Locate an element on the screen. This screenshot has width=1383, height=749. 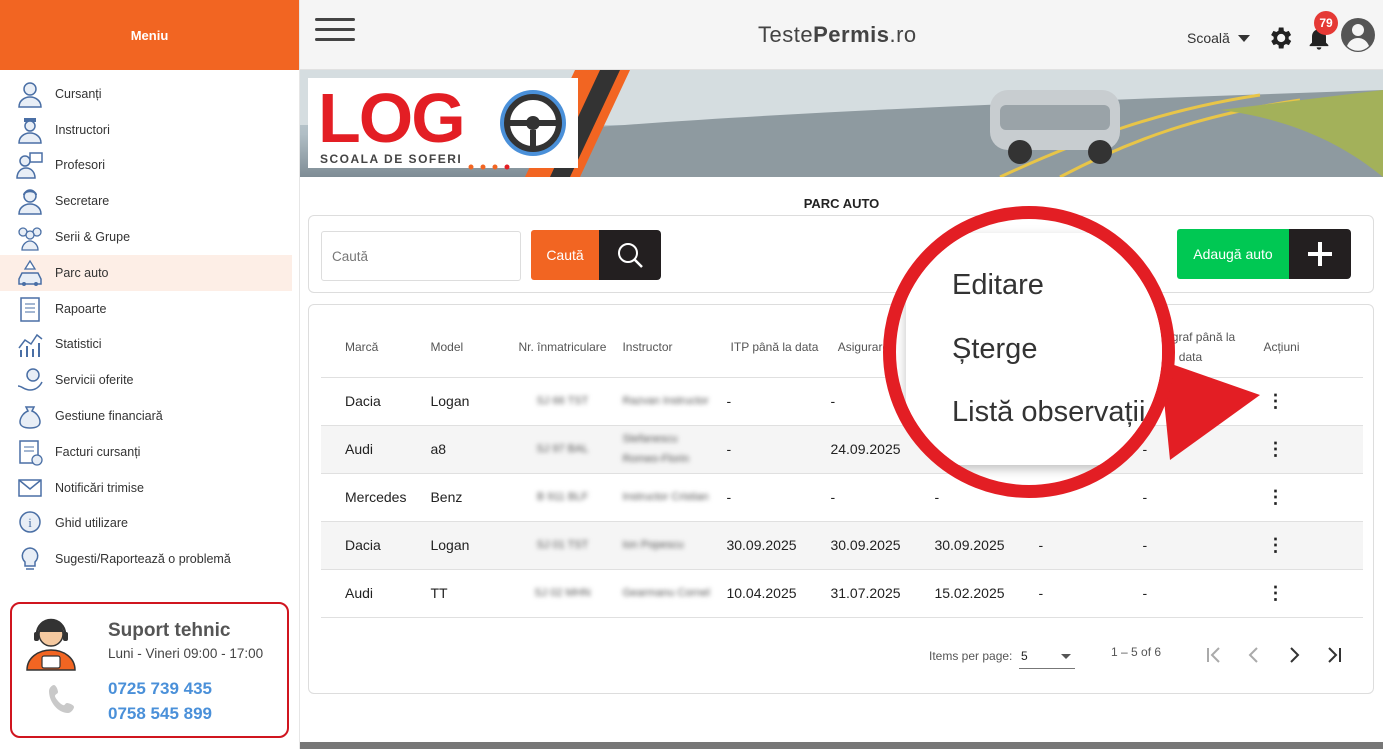
cell-asigurare: 30.09.2025 is located at coordinates (874, 545).